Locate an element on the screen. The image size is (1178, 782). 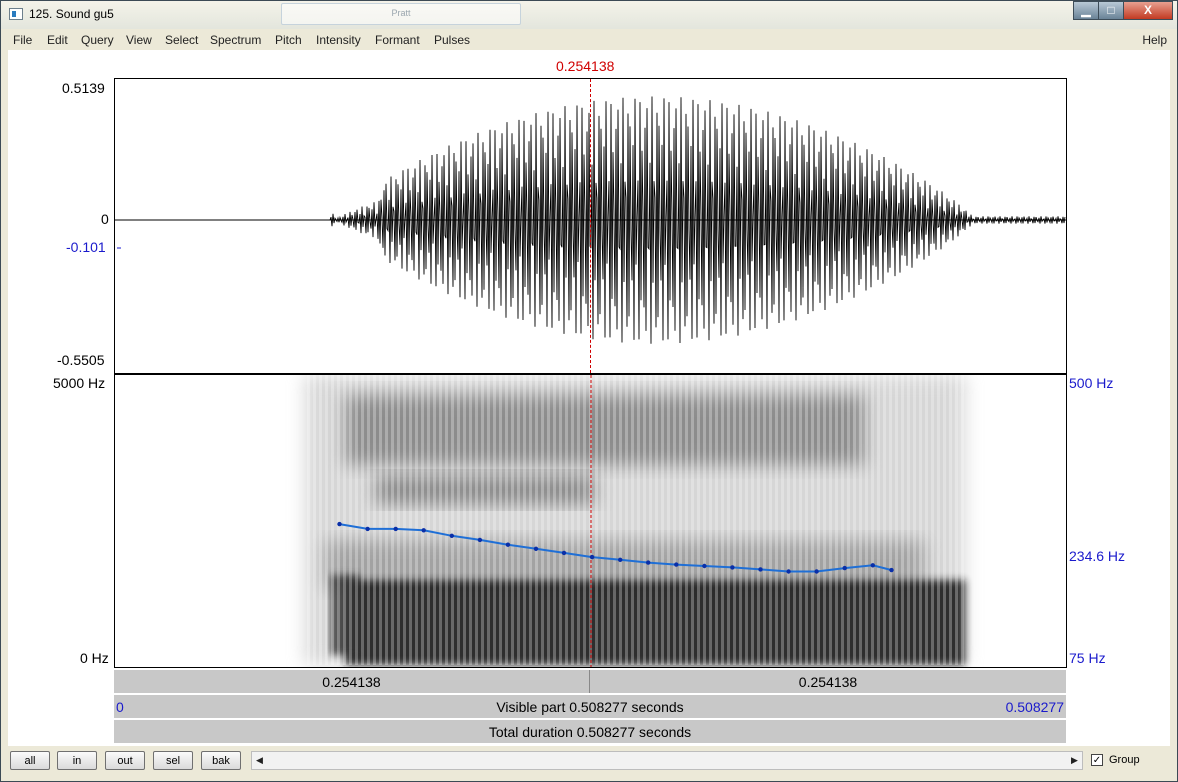
zoom-out-button: out is located at coordinates (125, 760).